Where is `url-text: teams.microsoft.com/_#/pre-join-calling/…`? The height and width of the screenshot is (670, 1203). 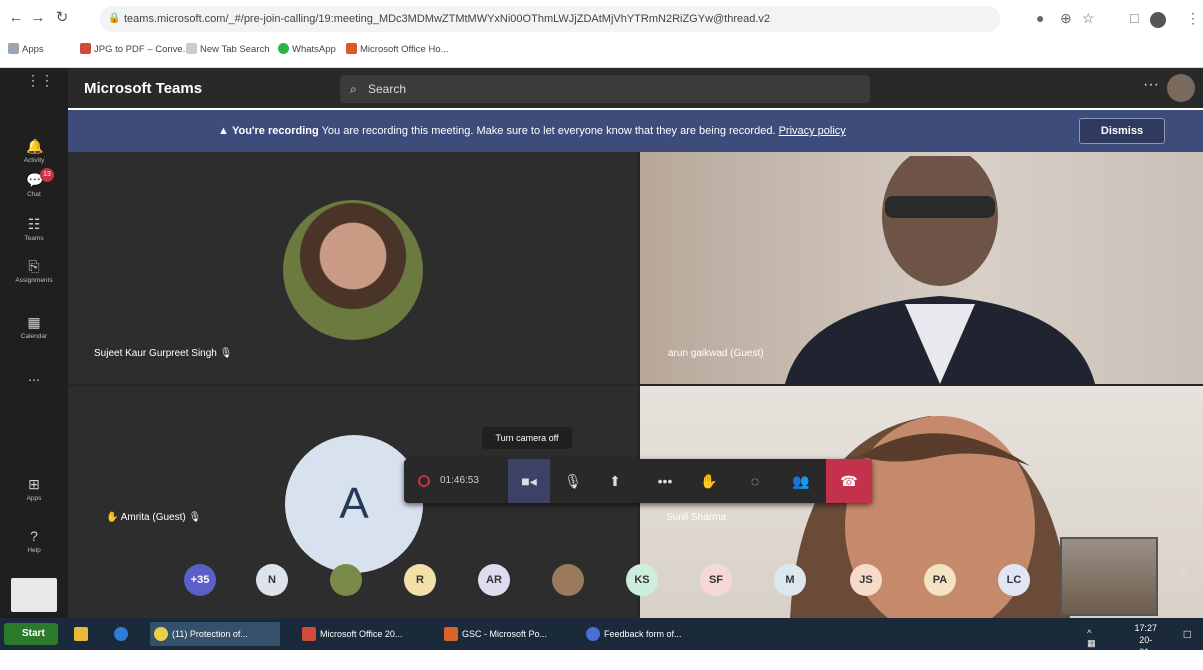 url-text: teams.microsoft.com/_#/pre-join-calling/… is located at coordinates (447, 19).